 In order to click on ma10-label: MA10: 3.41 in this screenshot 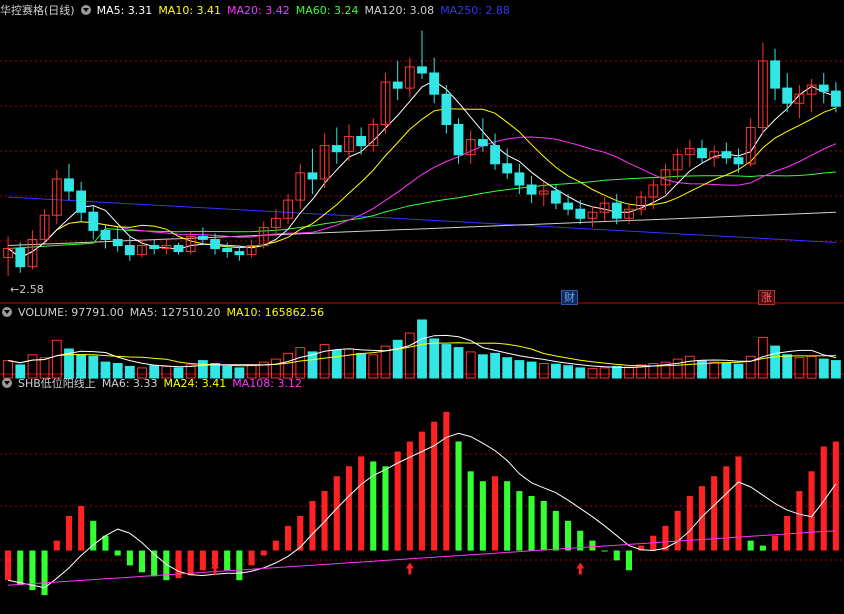, I will do `click(190, 10)`.